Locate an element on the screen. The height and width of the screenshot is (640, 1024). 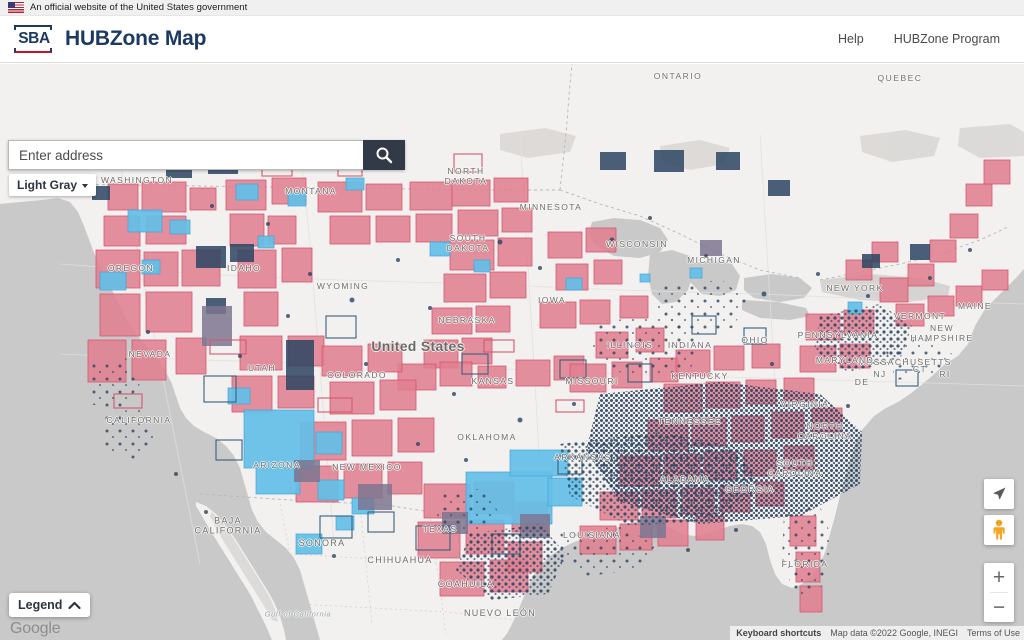
locate-me-button is located at coordinates (999, 494).